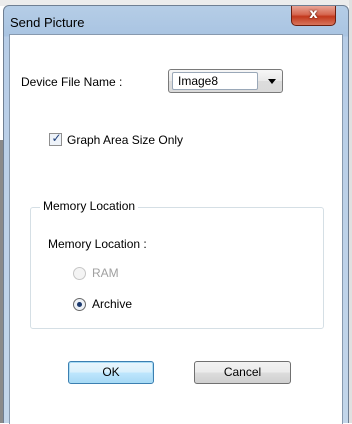  I want to click on device-file-name-select: Image8, so click(225, 81).